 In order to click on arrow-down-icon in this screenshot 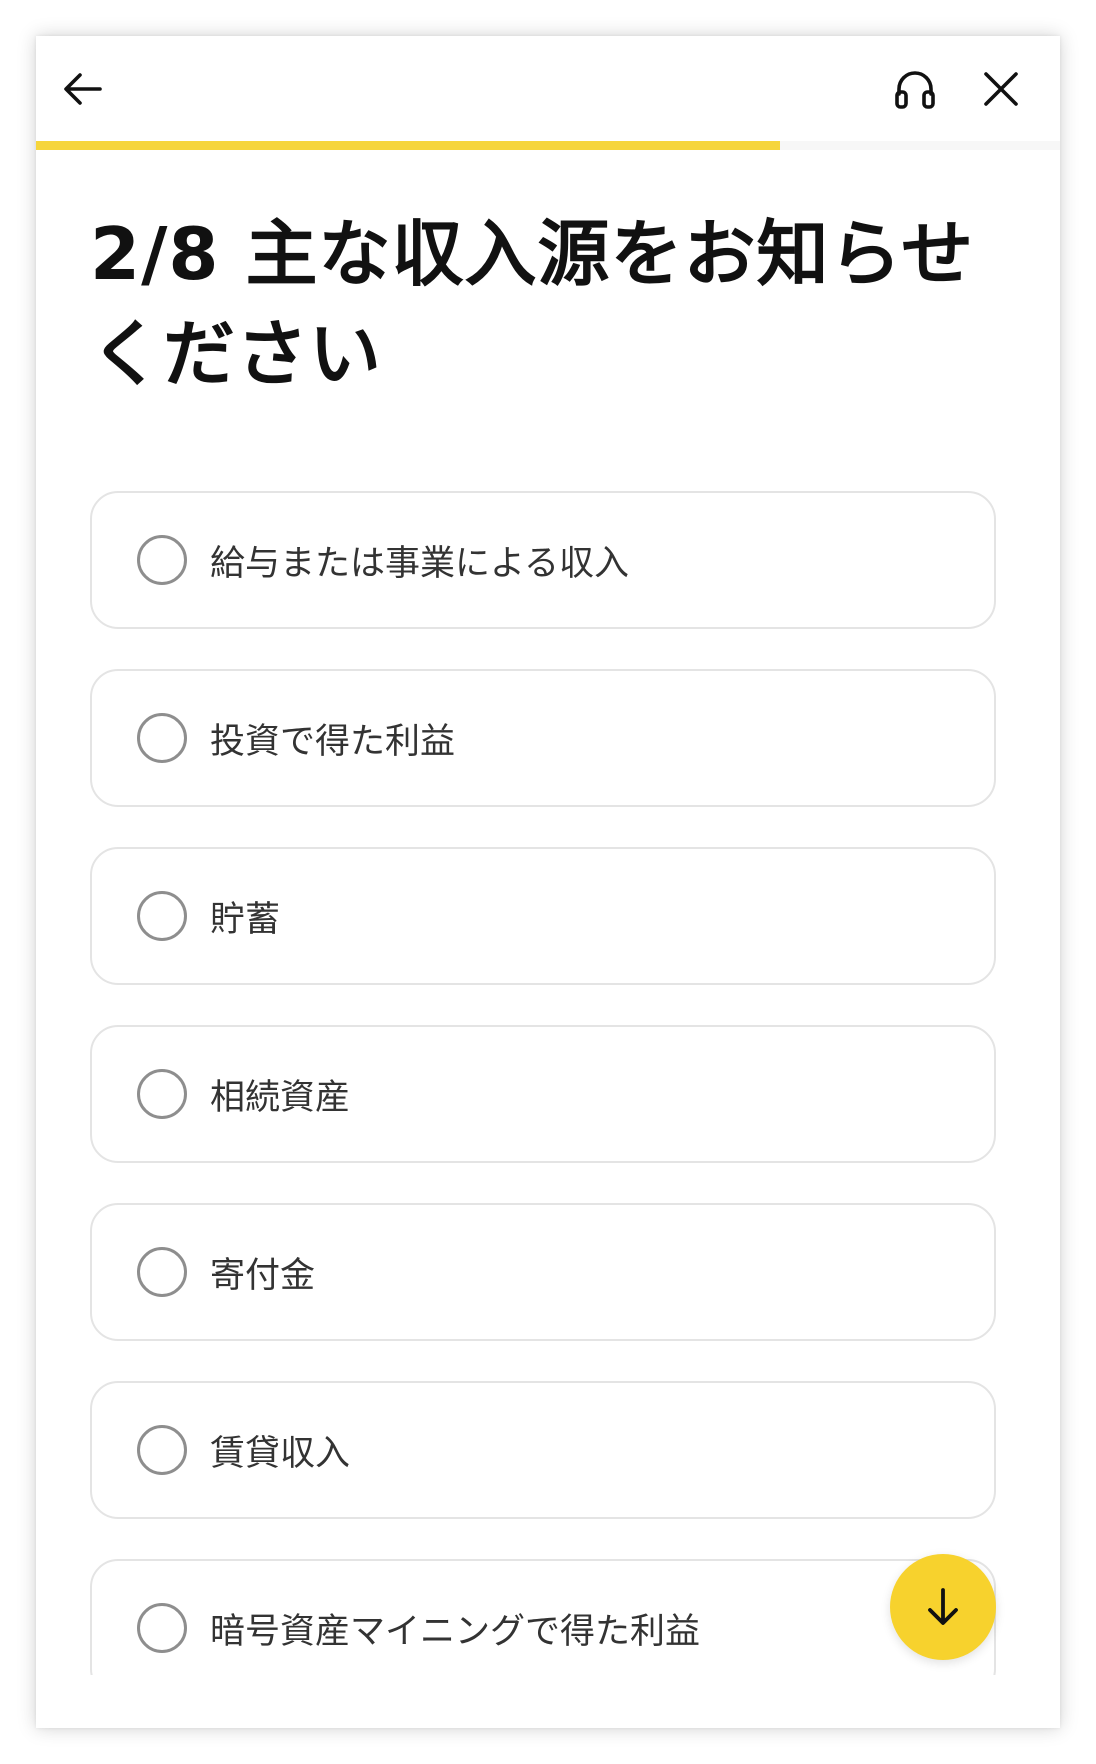, I will do `click(943, 1606)`.